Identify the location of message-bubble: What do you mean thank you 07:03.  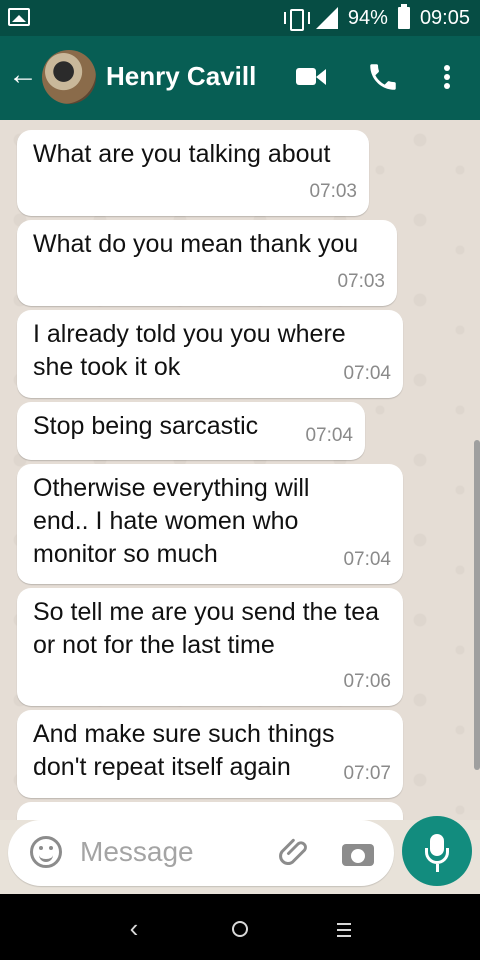
(207, 263).